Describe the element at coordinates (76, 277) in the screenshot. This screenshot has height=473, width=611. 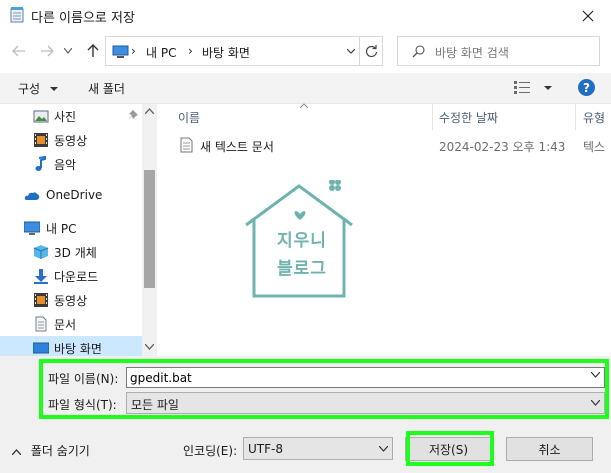
I see `sidebar-item-label: 다운로드` at that location.